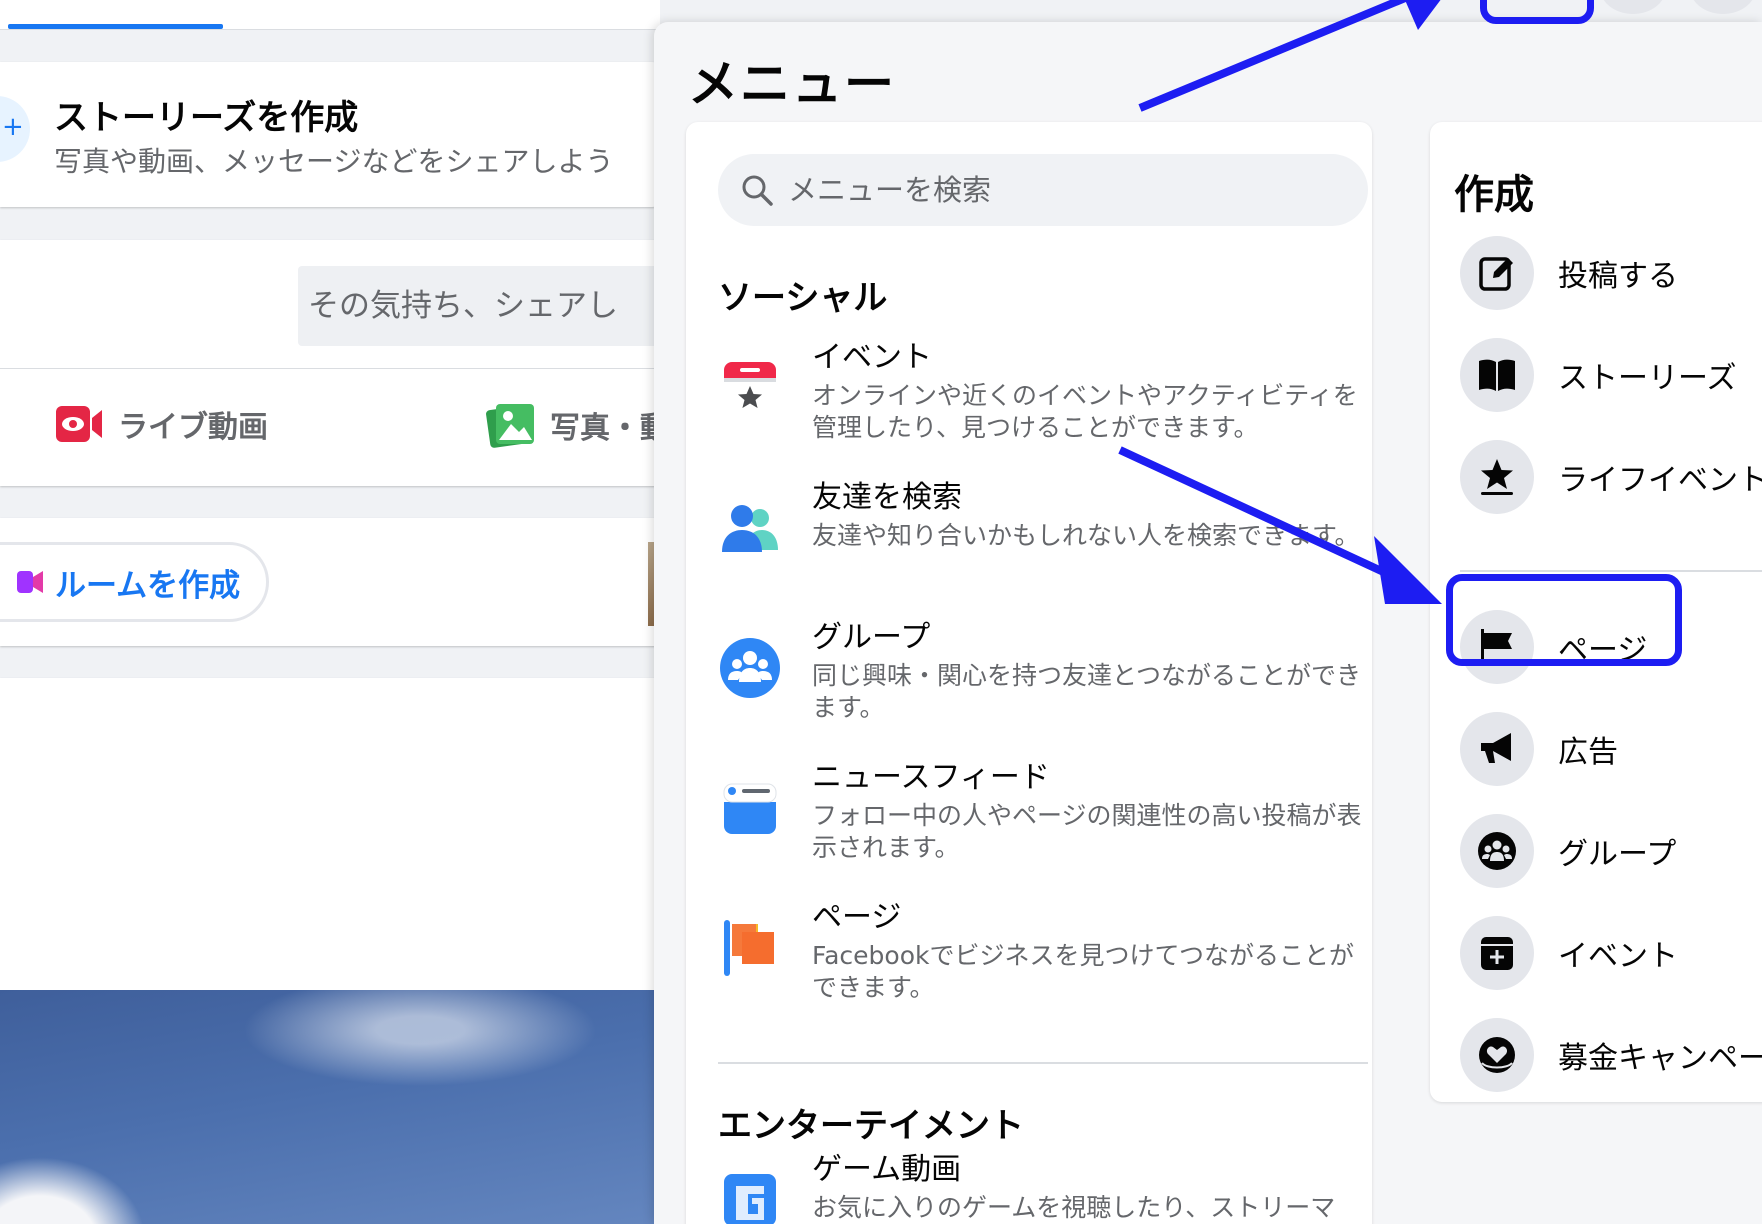  Describe the element at coordinates (1660, 1058) in the screenshot. I see `create-item-label: 募金キャンペーン` at that location.